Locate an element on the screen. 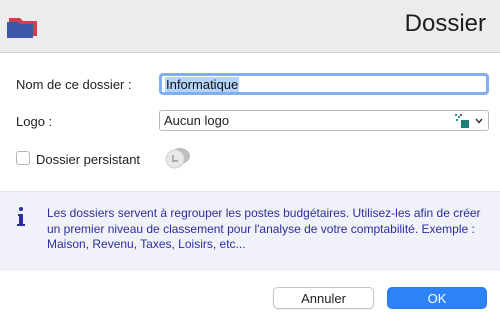 The width and height of the screenshot is (500, 323). persistent-label: Dossier persistant is located at coordinates (88, 159).